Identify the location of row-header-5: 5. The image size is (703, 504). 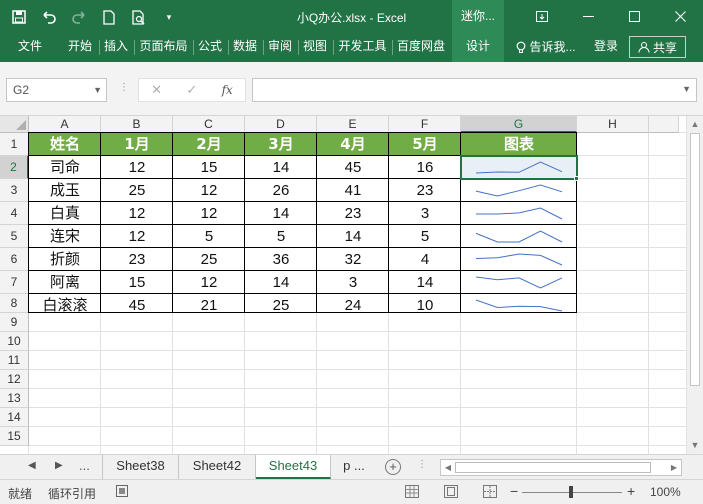
(14, 236).